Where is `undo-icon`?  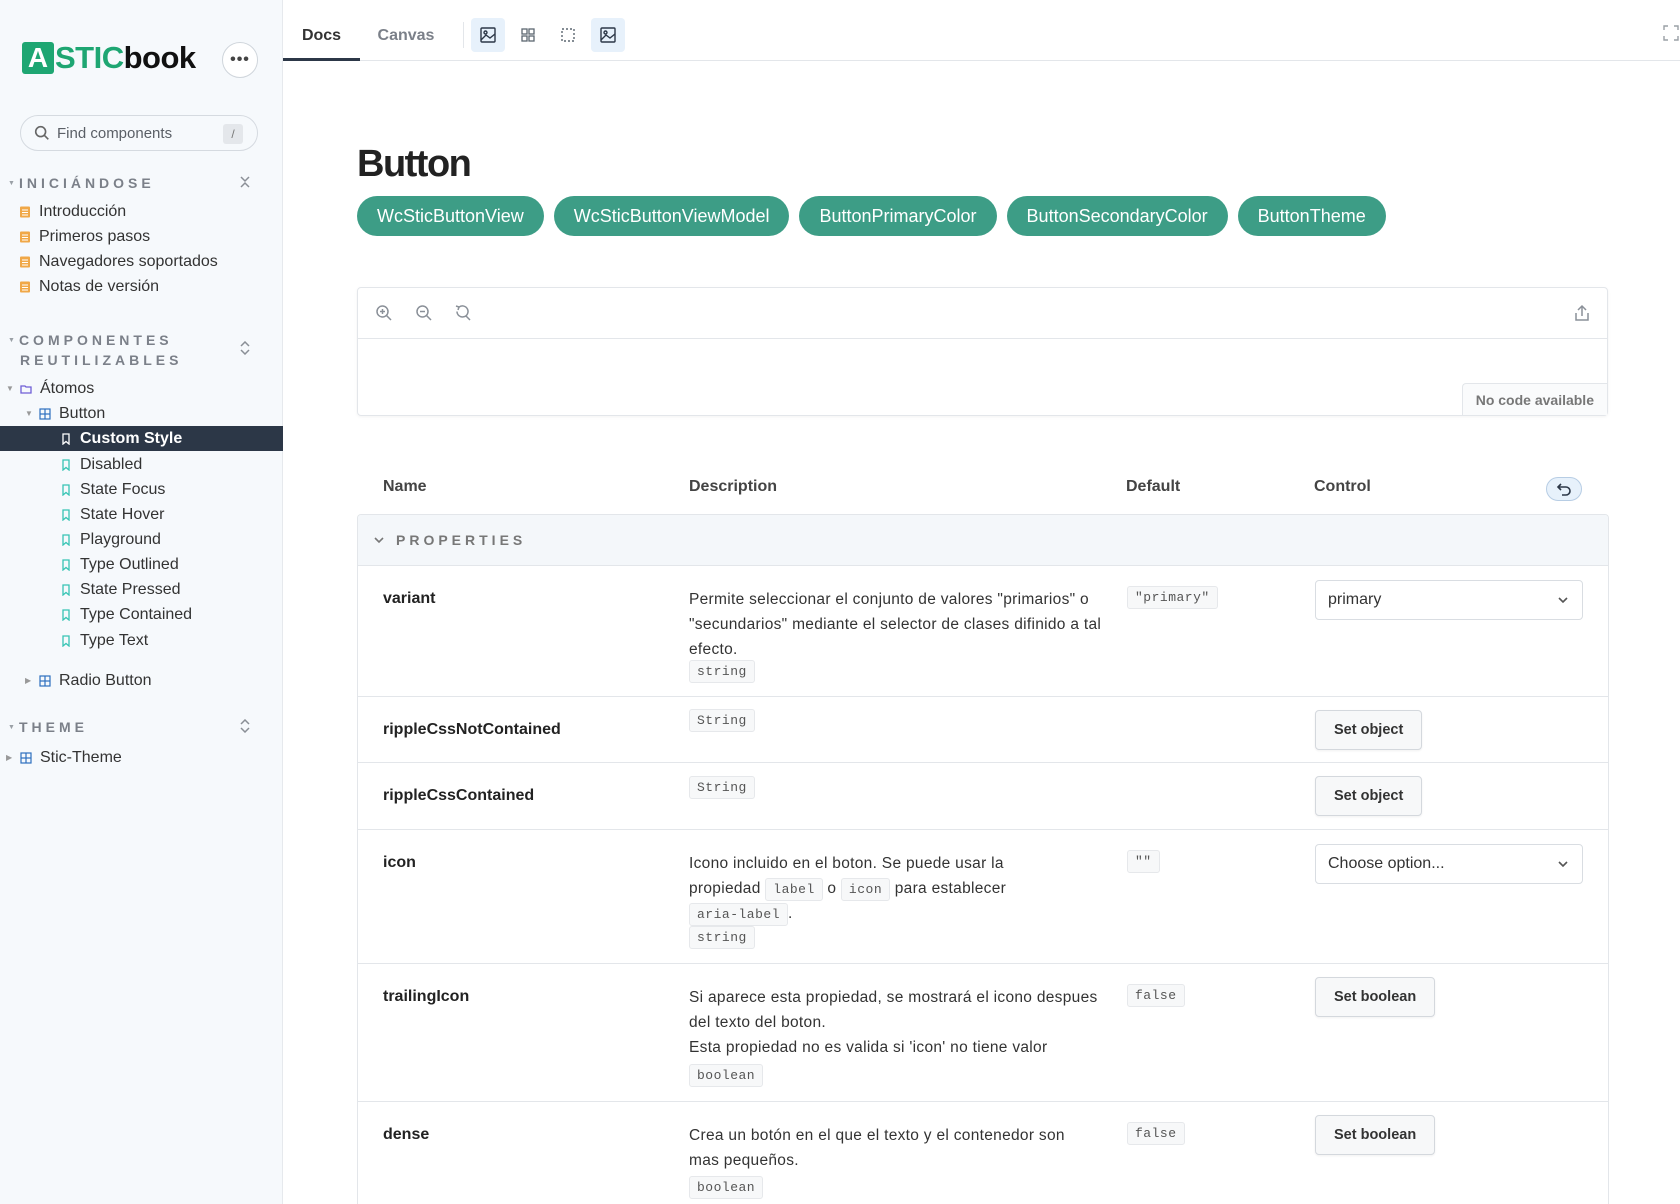
undo-icon is located at coordinates (1563, 489).